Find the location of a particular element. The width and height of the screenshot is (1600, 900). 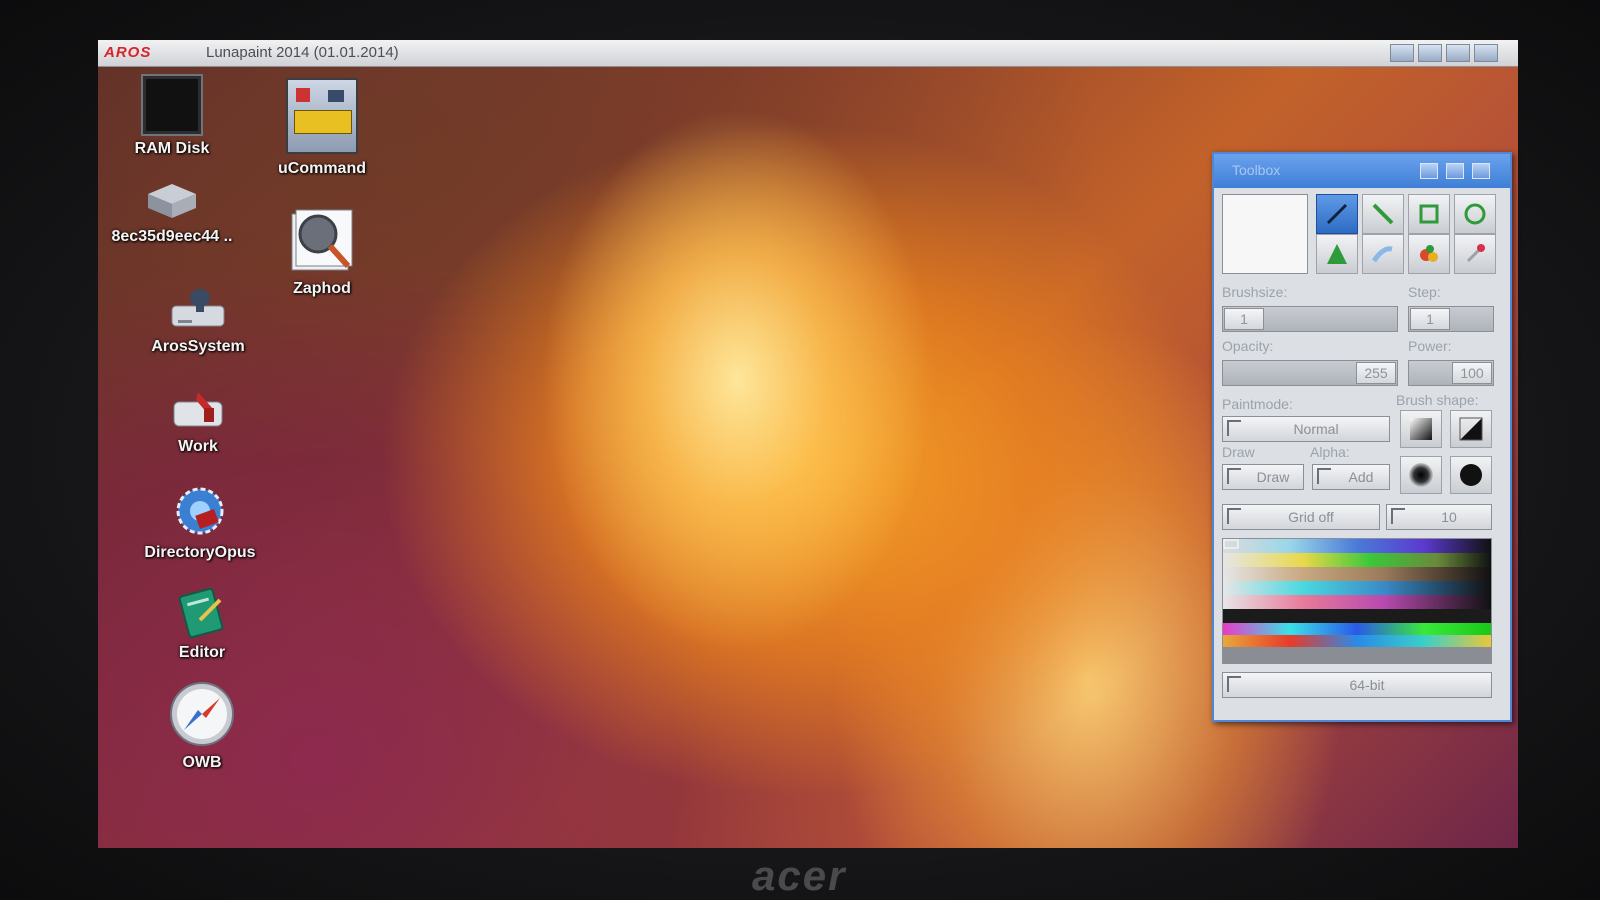

color-depth-cycle: 64-bit is located at coordinates (1357, 685).